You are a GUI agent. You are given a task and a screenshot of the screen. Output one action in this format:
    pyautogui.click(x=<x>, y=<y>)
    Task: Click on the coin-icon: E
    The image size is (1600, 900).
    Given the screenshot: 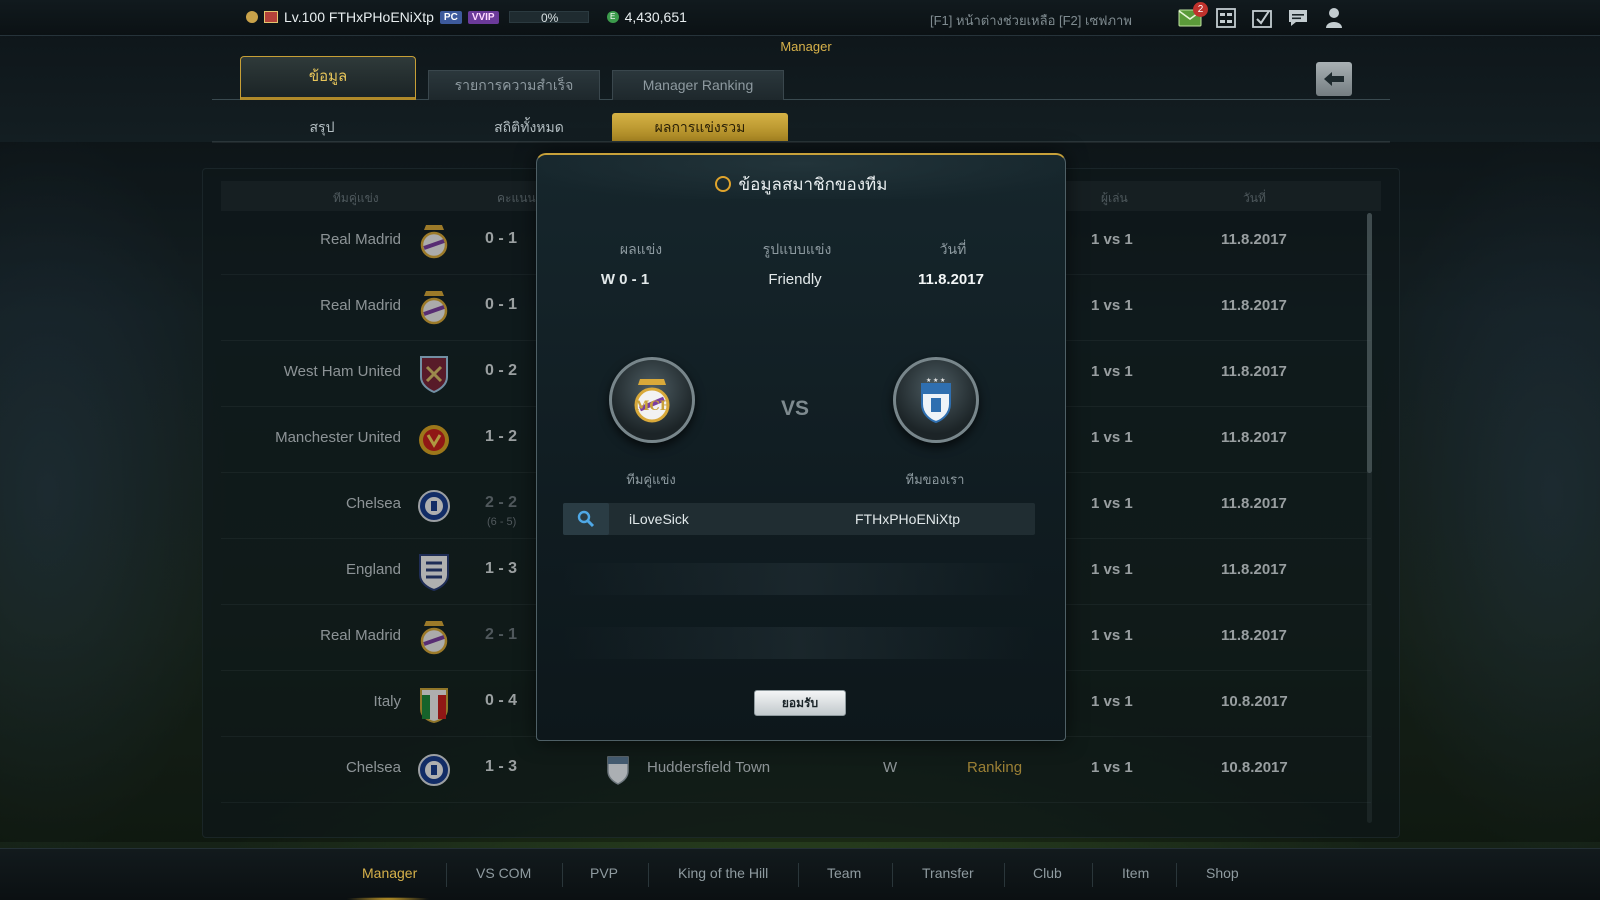 What is the action you would take?
    pyautogui.click(x=612, y=17)
    